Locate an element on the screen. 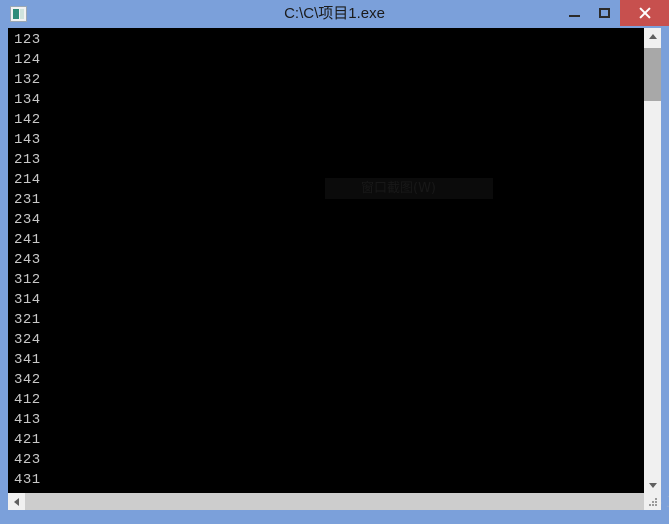 The width and height of the screenshot is (669, 524). vertical-scrollbar is located at coordinates (652, 260).